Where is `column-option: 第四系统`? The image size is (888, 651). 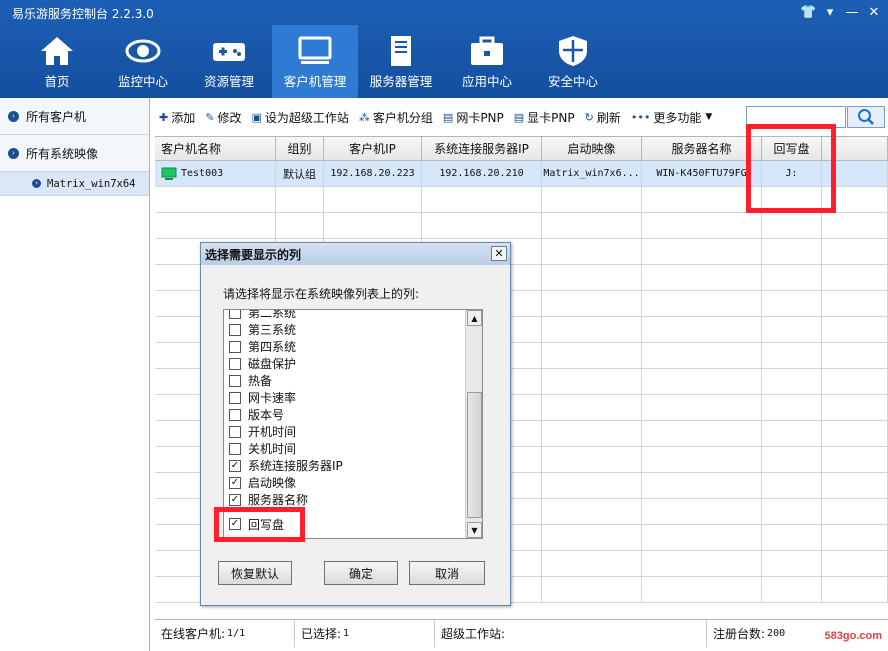
column-option: 第四系统 is located at coordinates (345, 346).